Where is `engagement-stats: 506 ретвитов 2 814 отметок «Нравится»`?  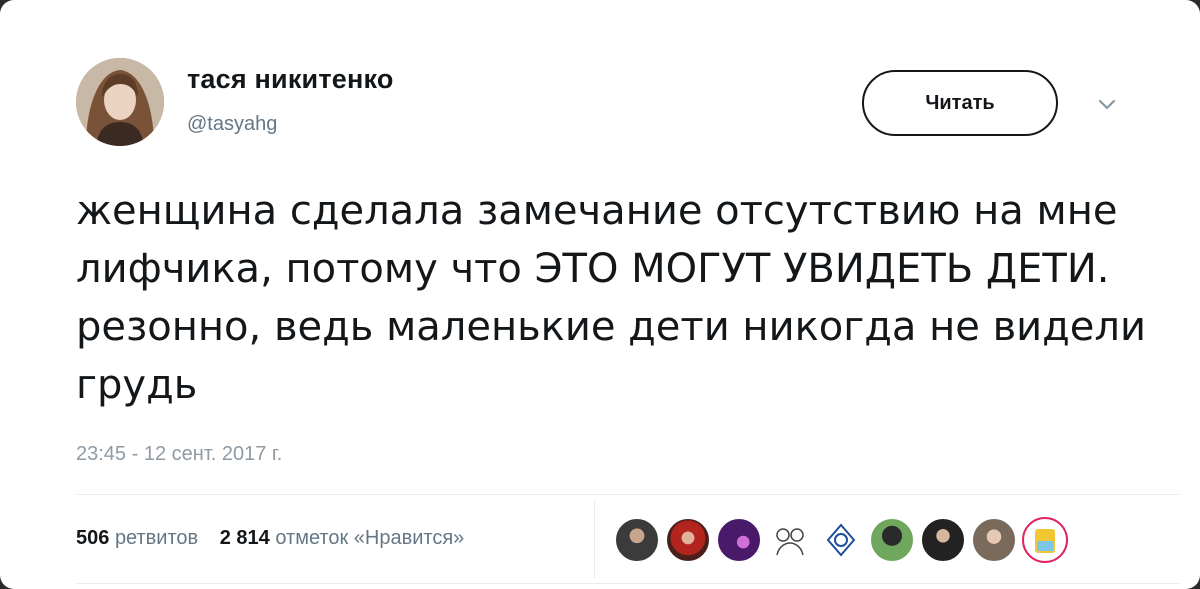 engagement-stats: 506 ретвитов 2 814 отметок «Нравится» is located at coordinates (278, 538).